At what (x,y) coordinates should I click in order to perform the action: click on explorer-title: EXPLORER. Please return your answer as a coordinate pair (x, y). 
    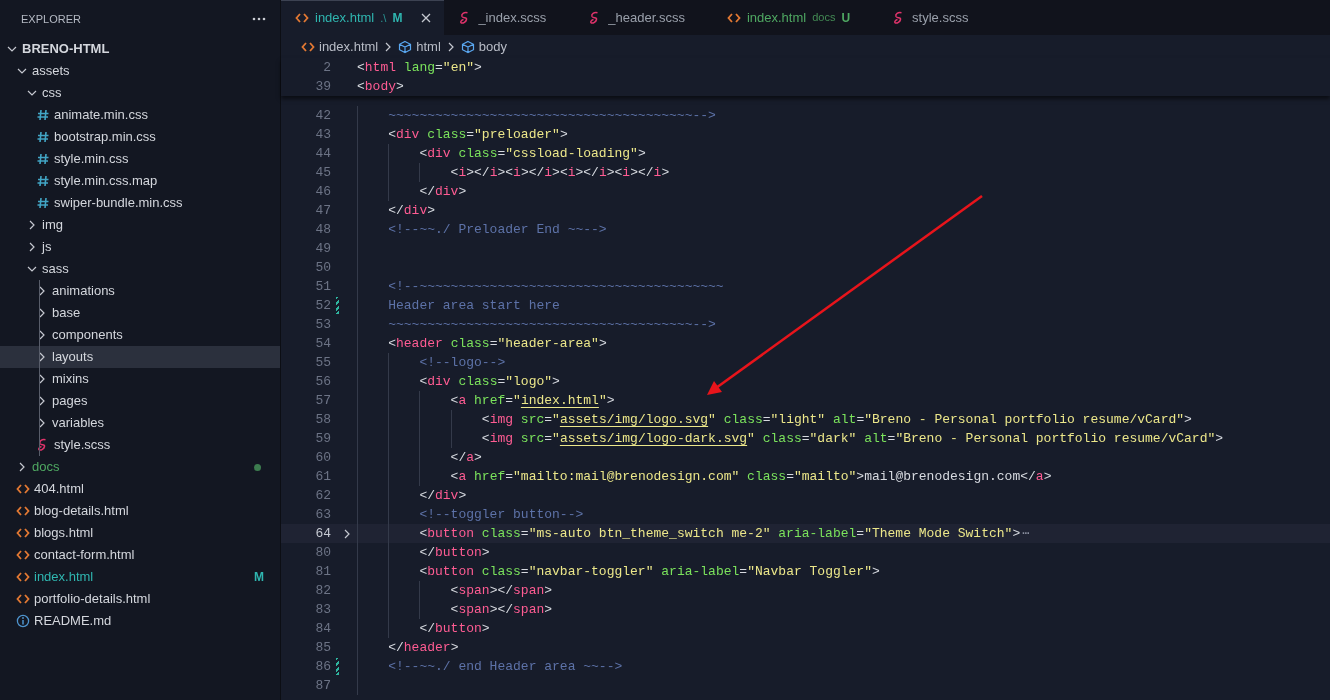
    Looking at the image, I should click on (51, 19).